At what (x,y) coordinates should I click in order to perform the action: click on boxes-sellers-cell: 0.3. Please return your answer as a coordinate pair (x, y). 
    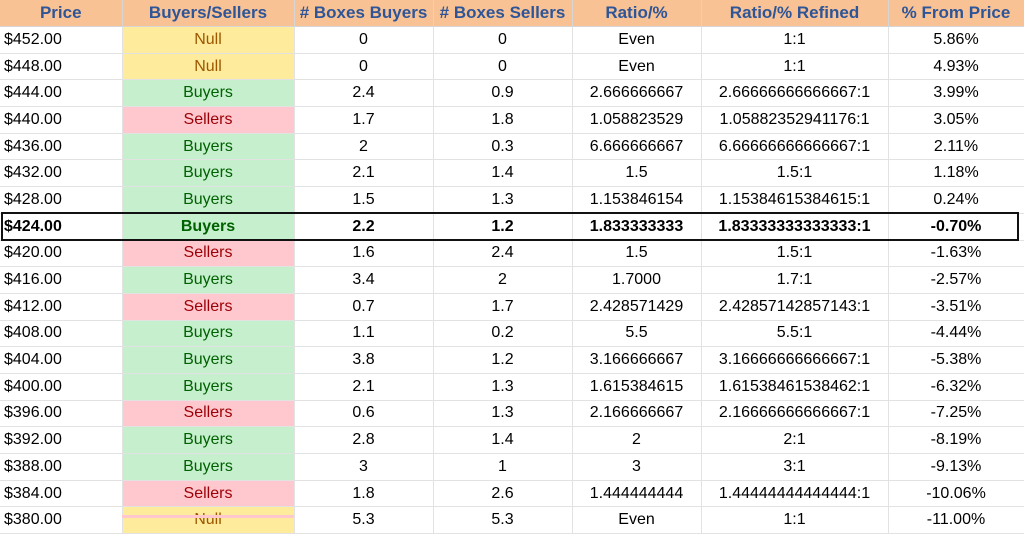
    Looking at the image, I should click on (503, 147).